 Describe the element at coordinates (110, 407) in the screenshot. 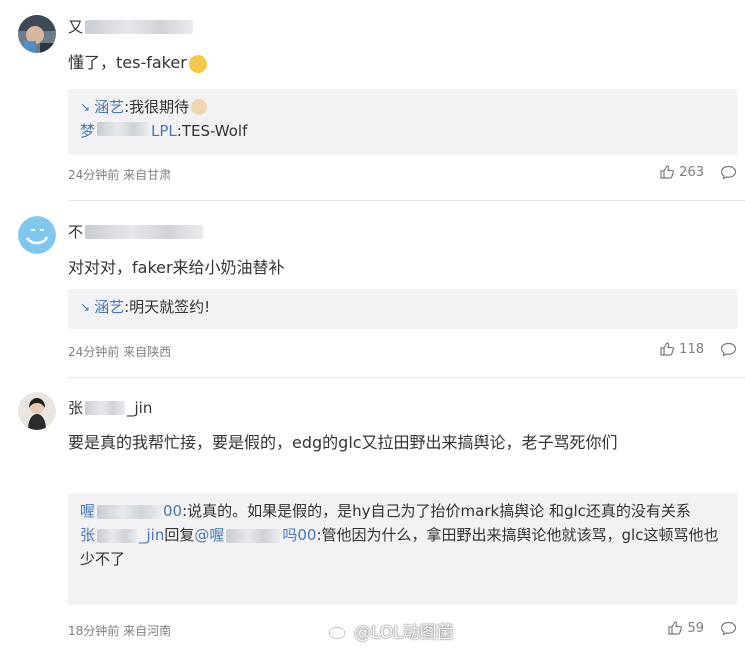

I see `user-name: 张 _jin` at that location.